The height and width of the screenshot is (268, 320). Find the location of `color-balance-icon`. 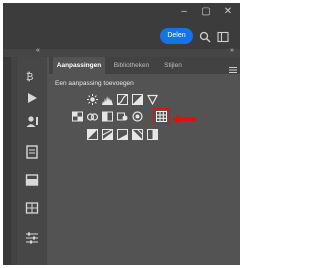

color-balance-icon is located at coordinates (107, 116).